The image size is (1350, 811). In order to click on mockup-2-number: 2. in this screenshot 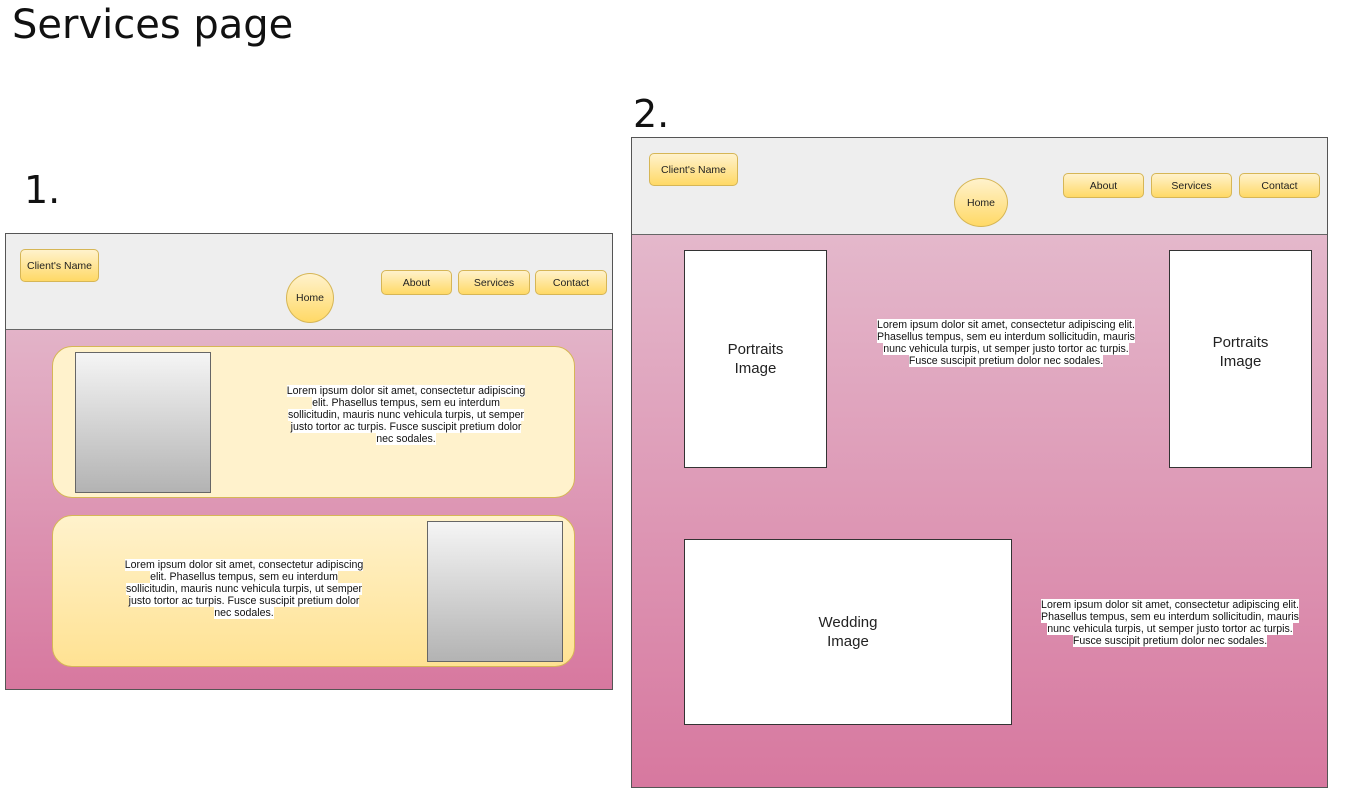, I will do `click(651, 114)`.